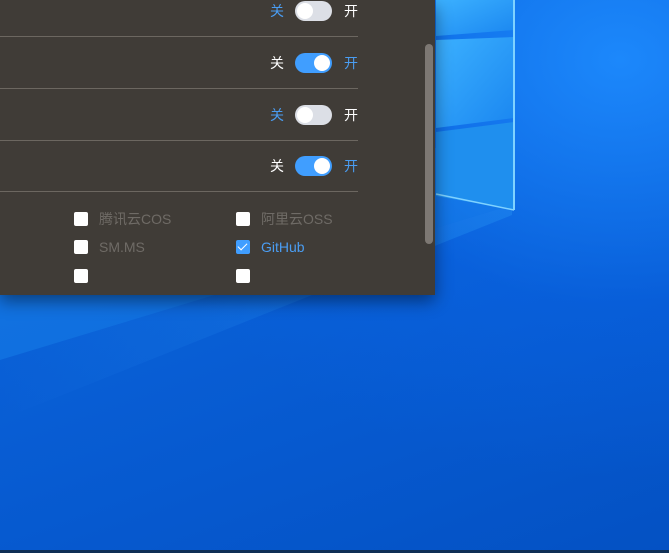 The width and height of the screenshot is (669, 553). What do you see at coordinates (135, 219) in the screenshot?
I see `checkbox-label: 腾讯云COS` at bounding box center [135, 219].